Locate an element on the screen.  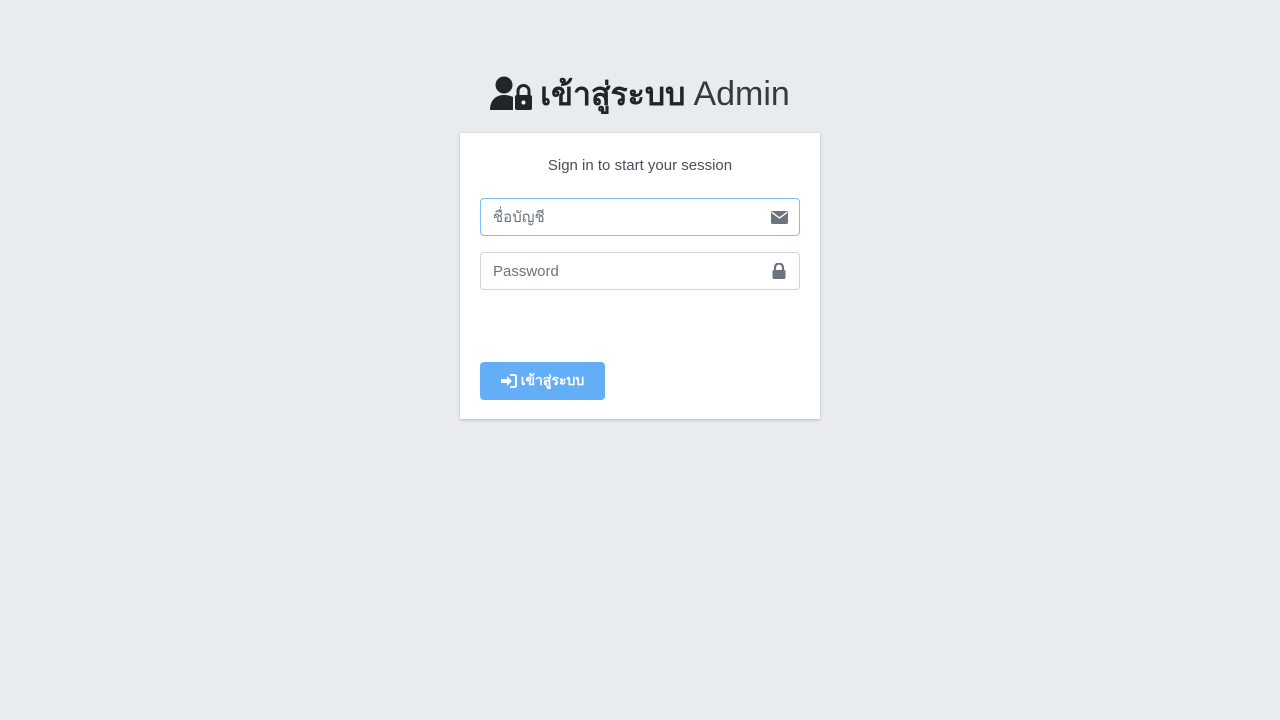
login-message: Sign in to start your session is located at coordinates (640, 165).